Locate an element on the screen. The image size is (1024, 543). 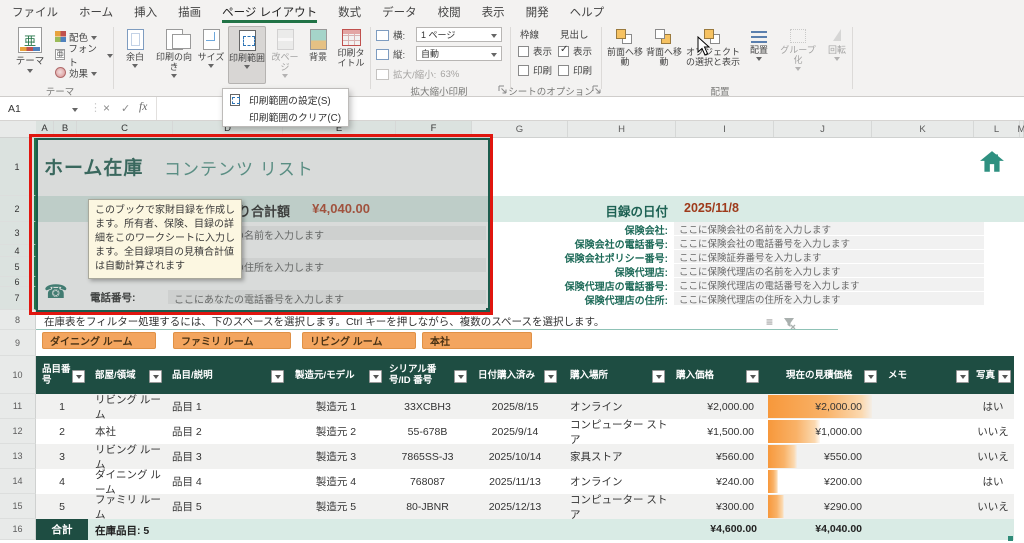
insert-function-icon: fx is located at coordinates (143, 107).